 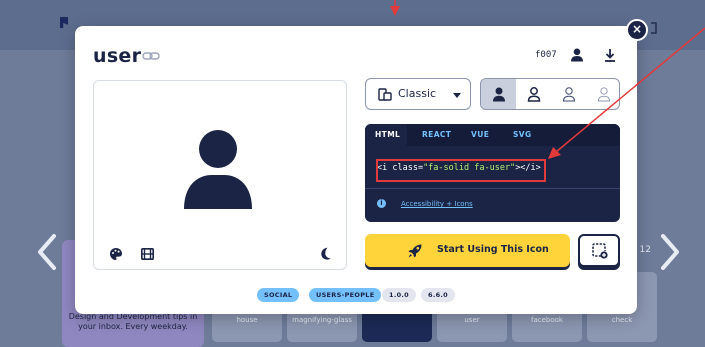 I want to click on user-thin-icon, so click(x=604, y=94).